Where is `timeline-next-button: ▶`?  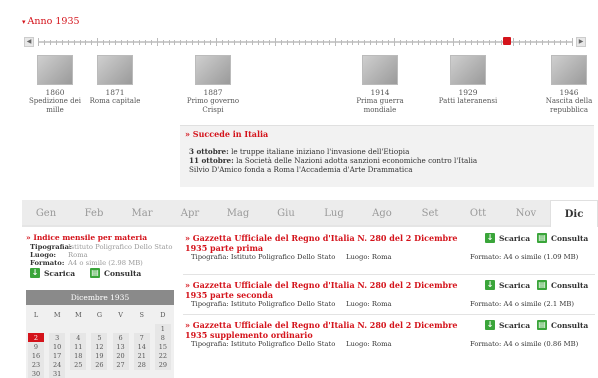
timeline-next-button: ▶ is located at coordinates (581, 42).